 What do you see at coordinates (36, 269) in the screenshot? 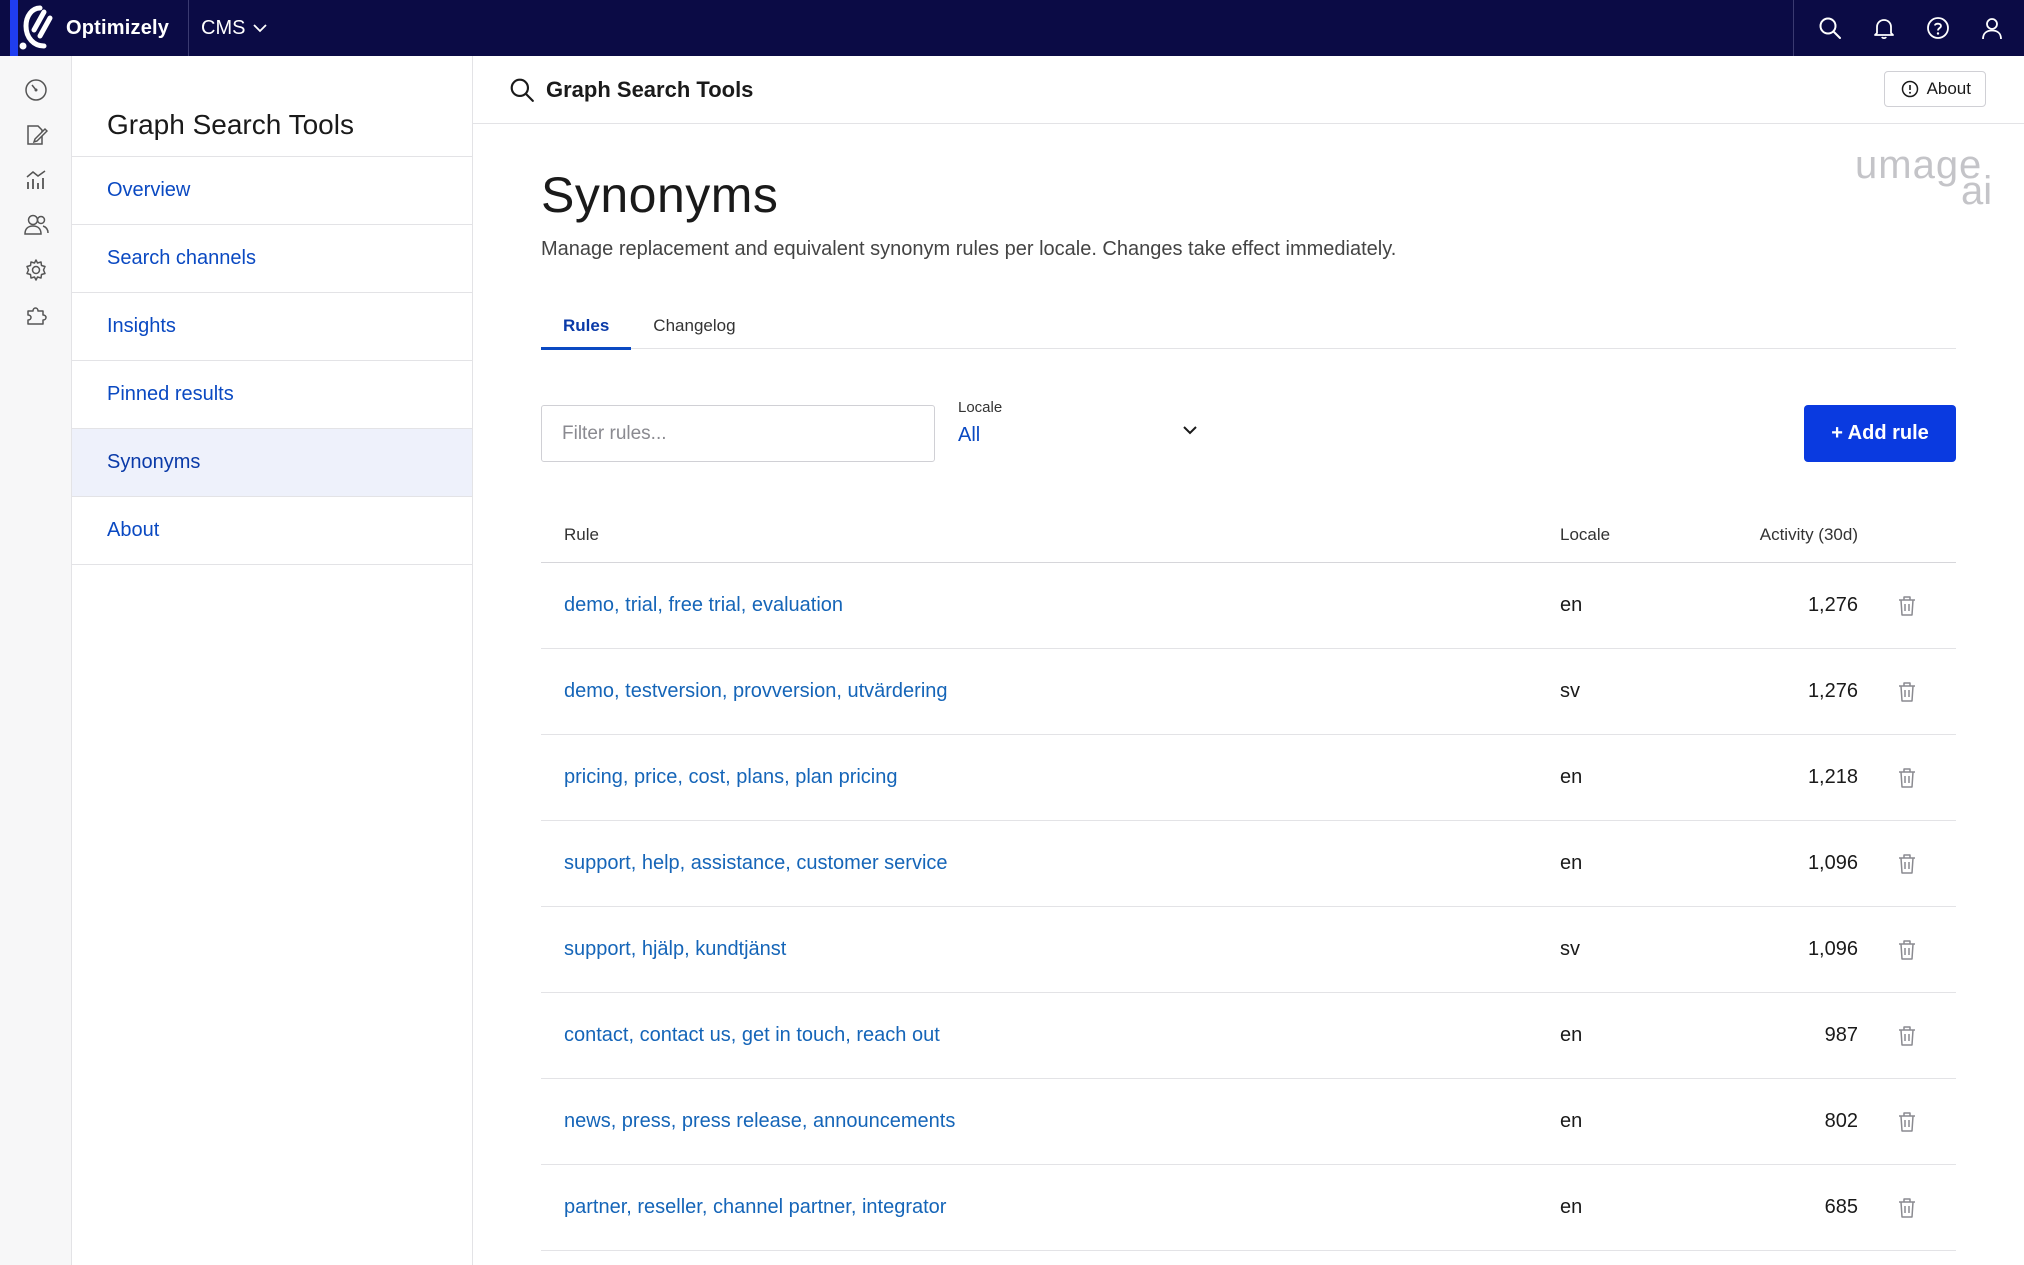
I see `settings-icon` at bounding box center [36, 269].